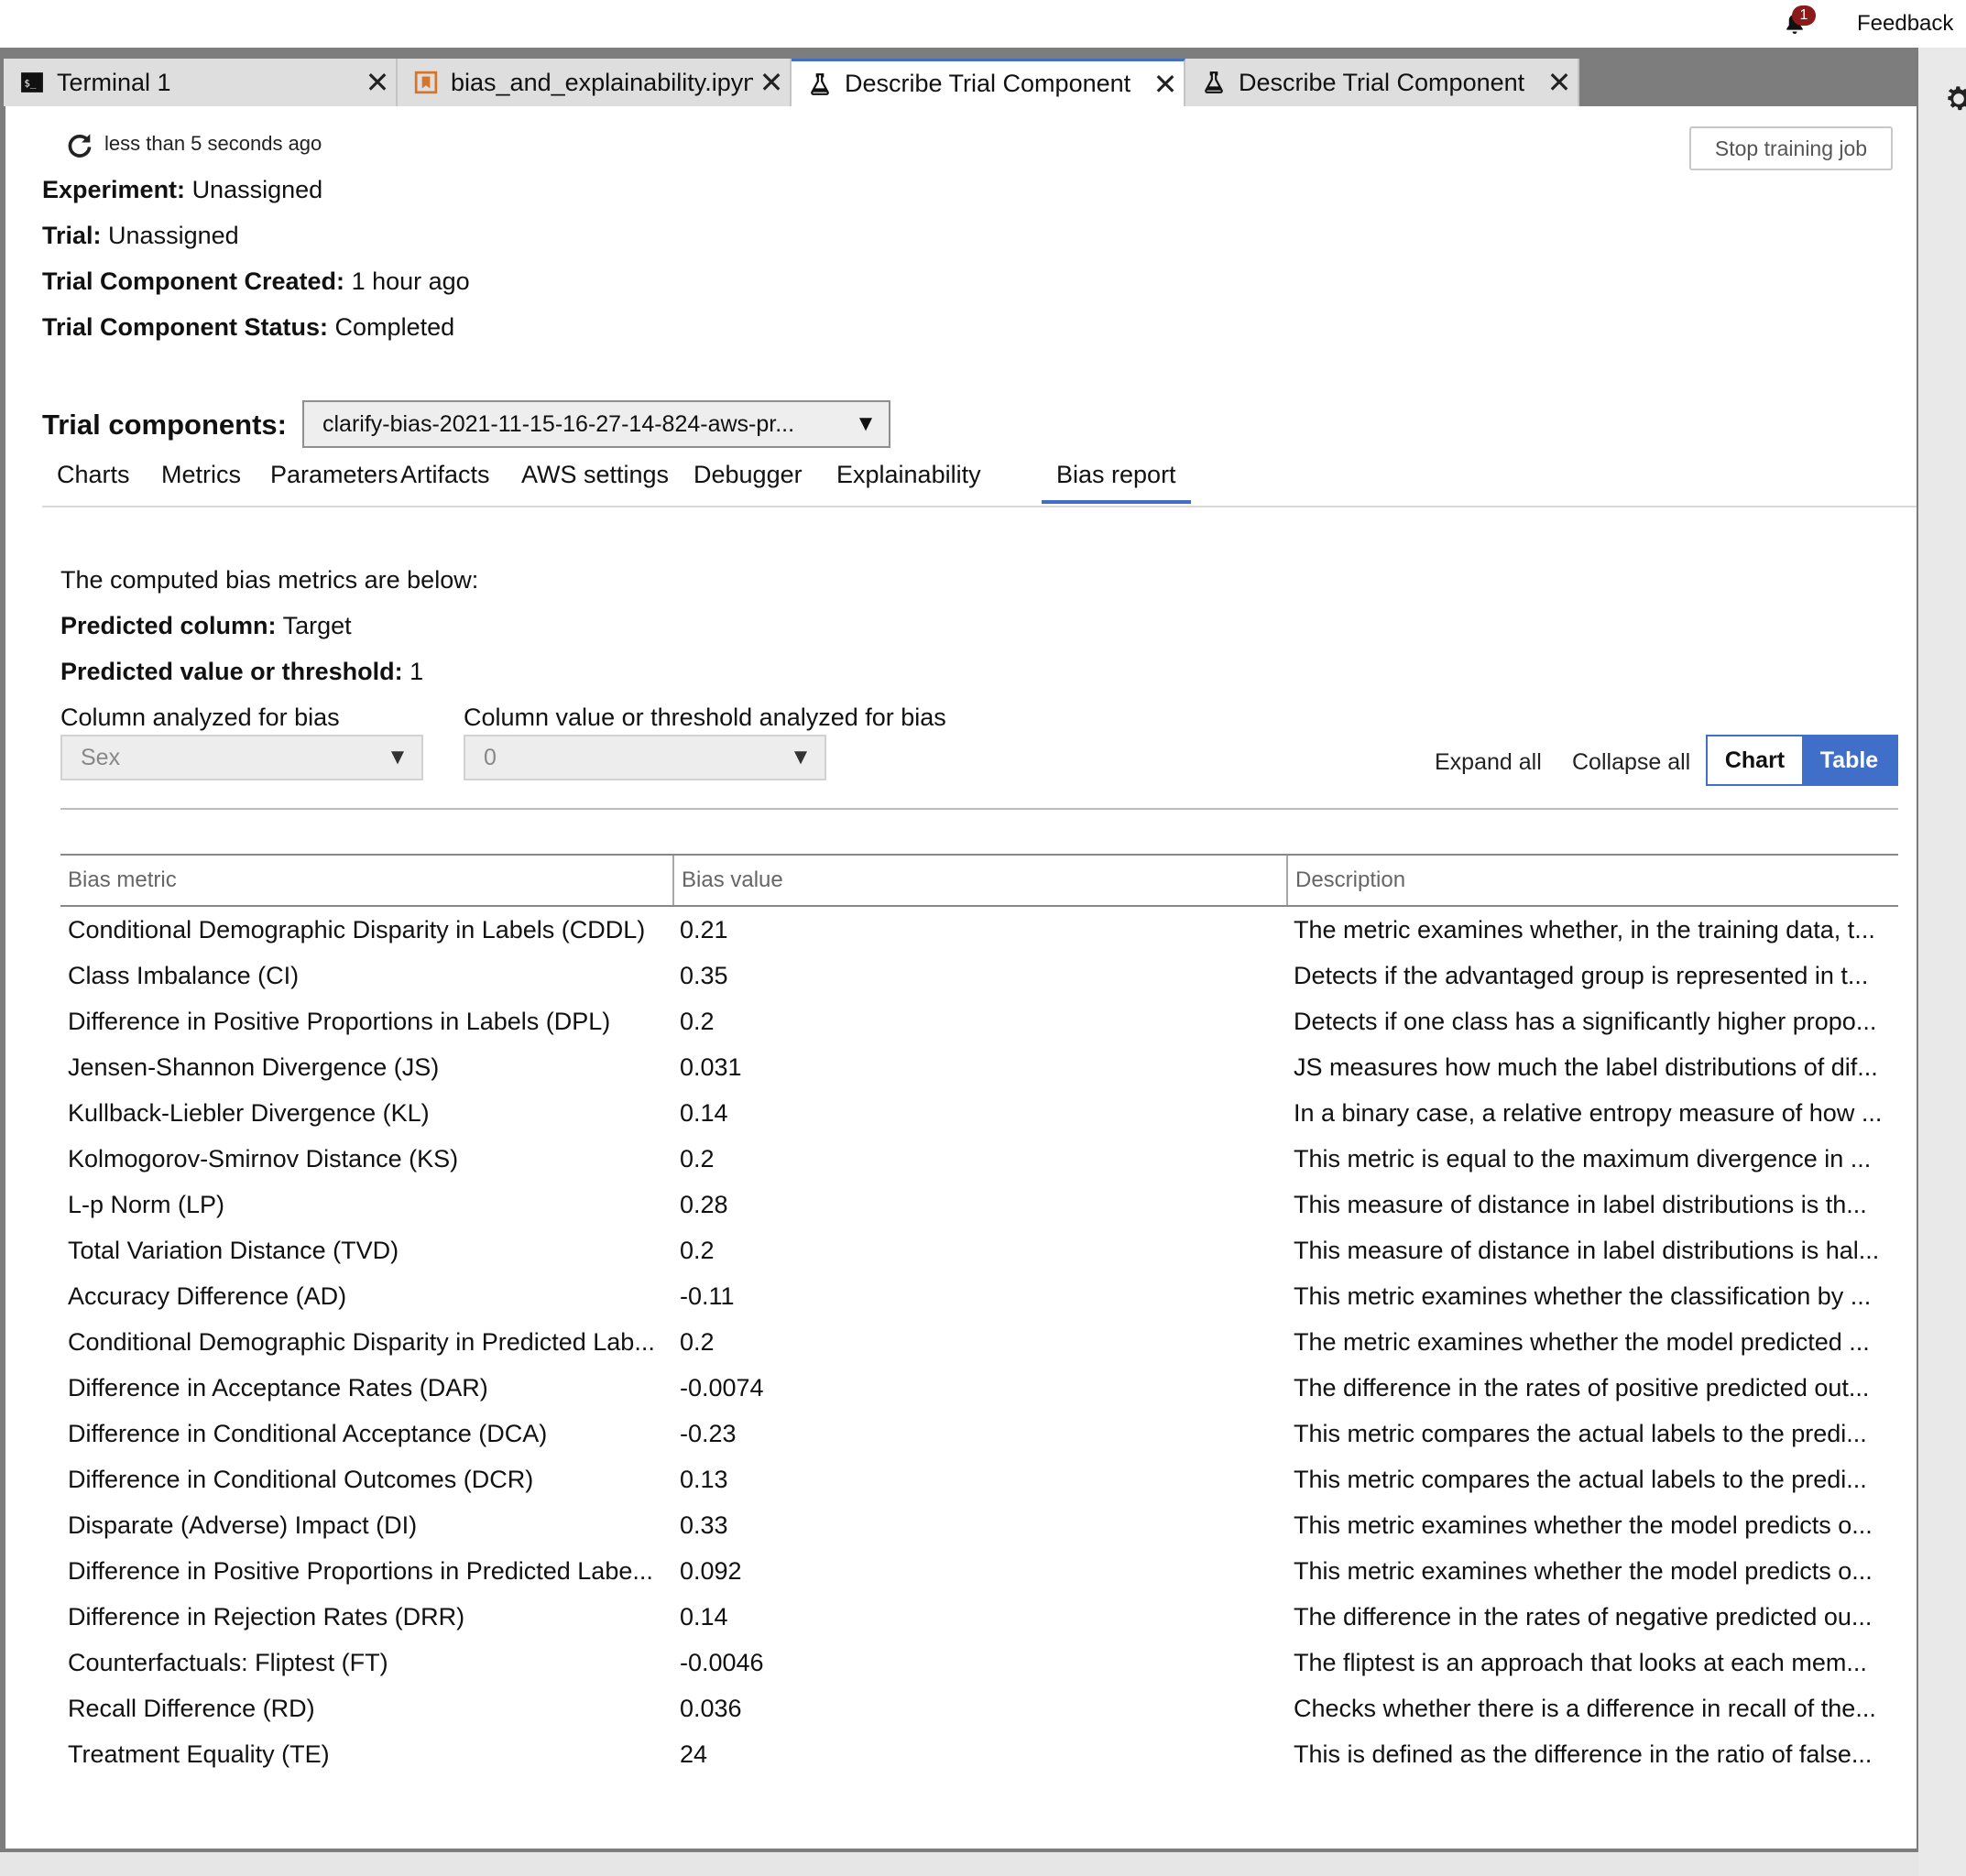  I want to click on column-analyzed-select: Sex ▼, so click(241, 757).